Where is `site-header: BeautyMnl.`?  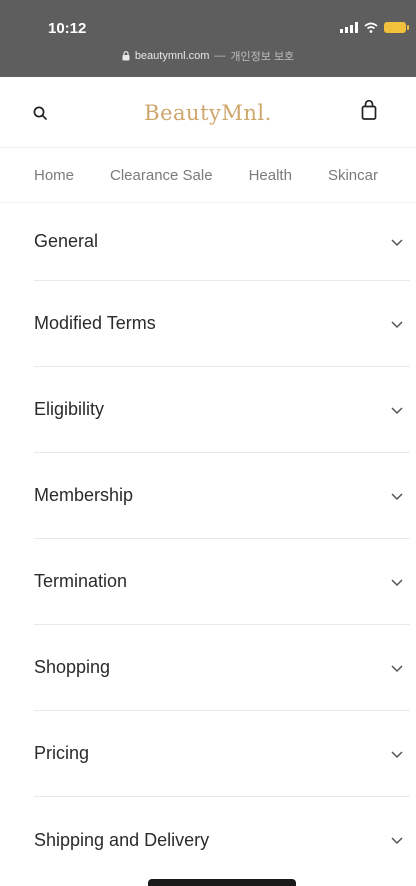
site-header: BeautyMnl. is located at coordinates (208, 112).